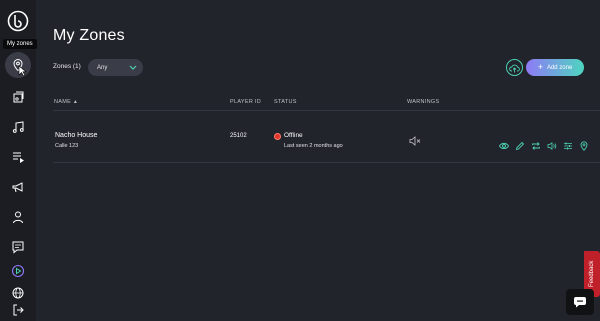  I want to click on pencil-icon, so click(520, 146).